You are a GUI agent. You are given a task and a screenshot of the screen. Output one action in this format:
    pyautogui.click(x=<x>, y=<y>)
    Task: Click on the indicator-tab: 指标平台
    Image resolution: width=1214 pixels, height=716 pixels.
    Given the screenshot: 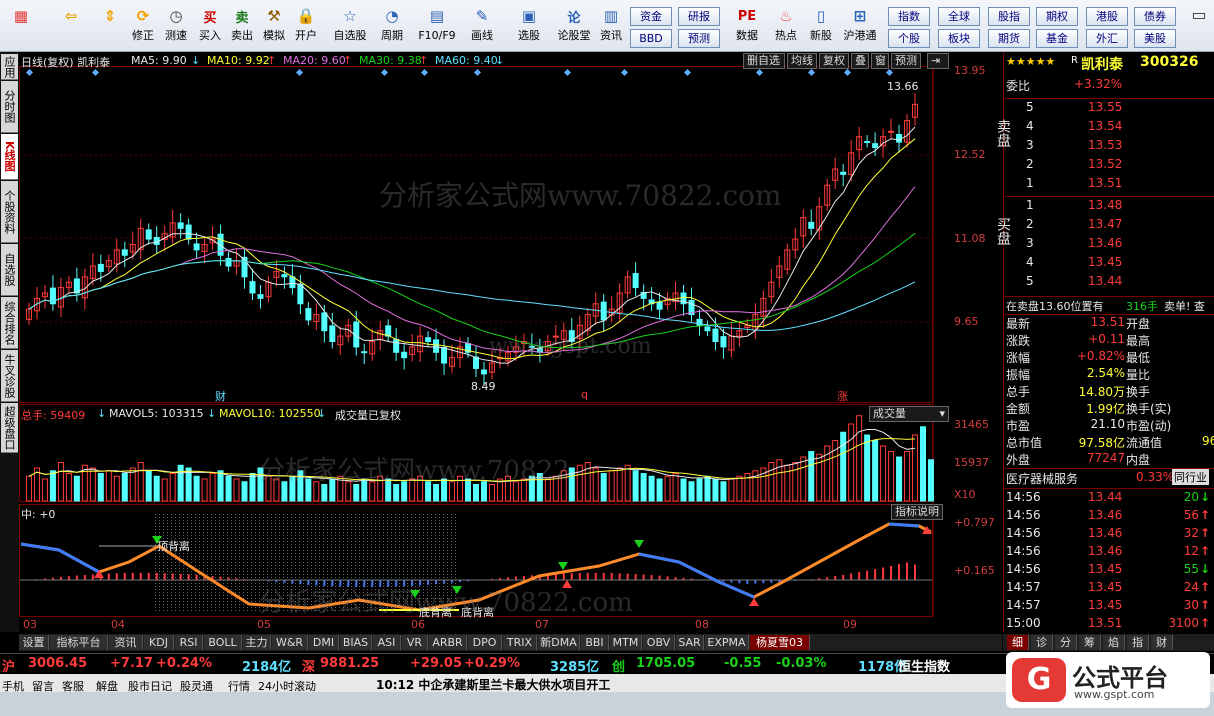 What is the action you would take?
    pyautogui.click(x=79, y=642)
    